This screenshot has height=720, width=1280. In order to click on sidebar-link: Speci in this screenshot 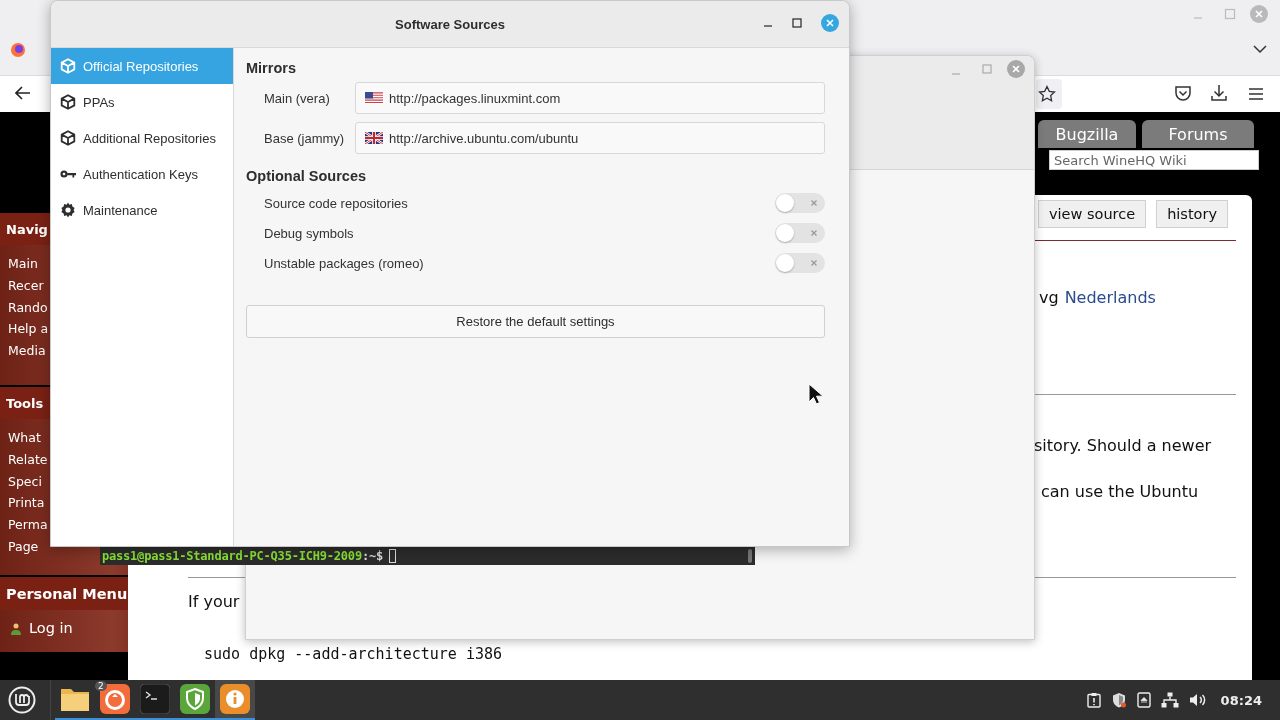, I will do `click(25, 481)`.